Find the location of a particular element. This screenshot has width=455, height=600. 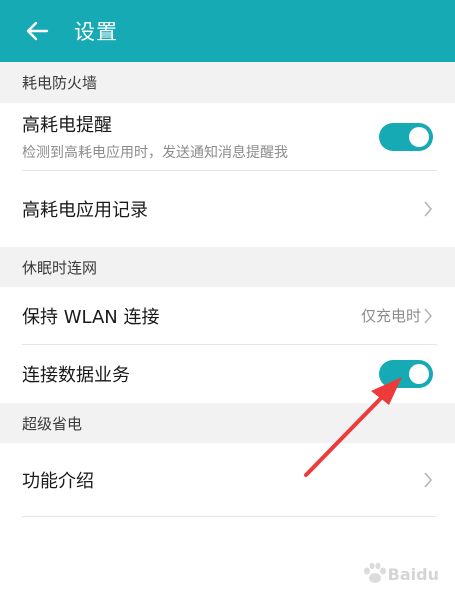

baidu-watermark: Baidu is located at coordinates (400, 574).